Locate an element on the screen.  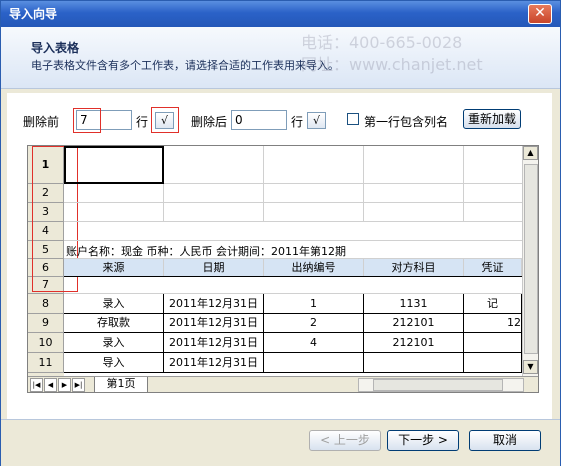
column-header: 对方科目 is located at coordinates (414, 267).